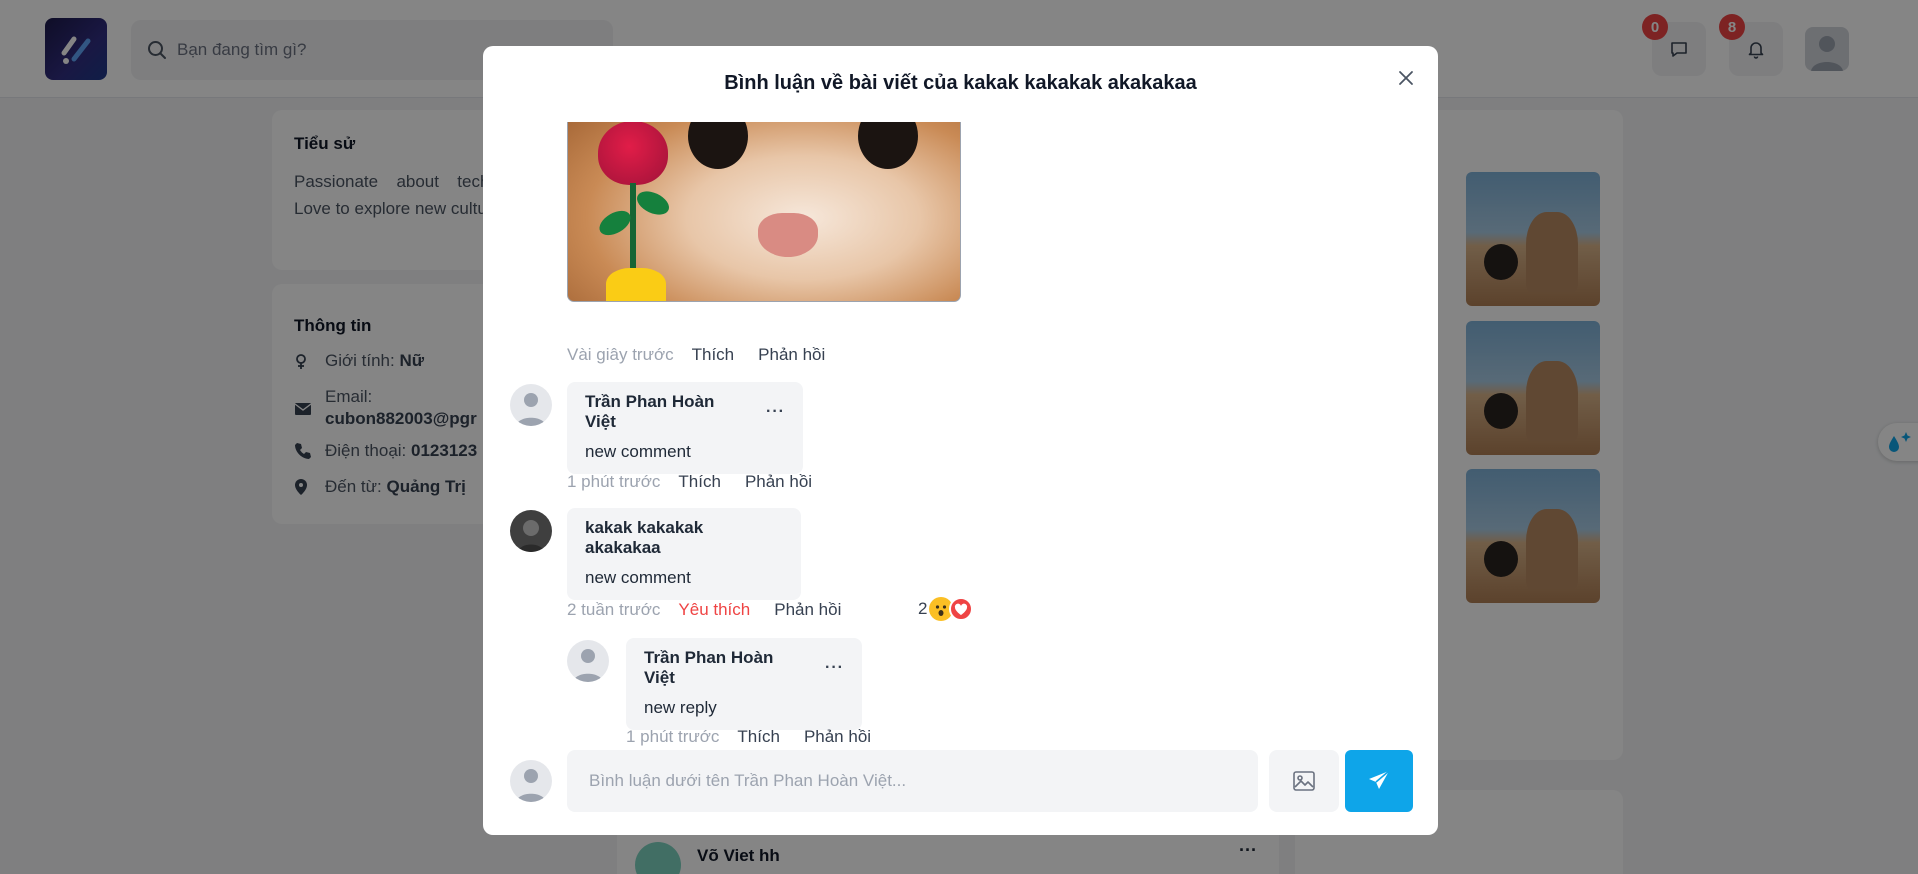 The width and height of the screenshot is (1918, 874). What do you see at coordinates (660, 412) in the screenshot?
I see `comment-author: Trần Phan Hoàn Việt` at bounding box center [660, 412].